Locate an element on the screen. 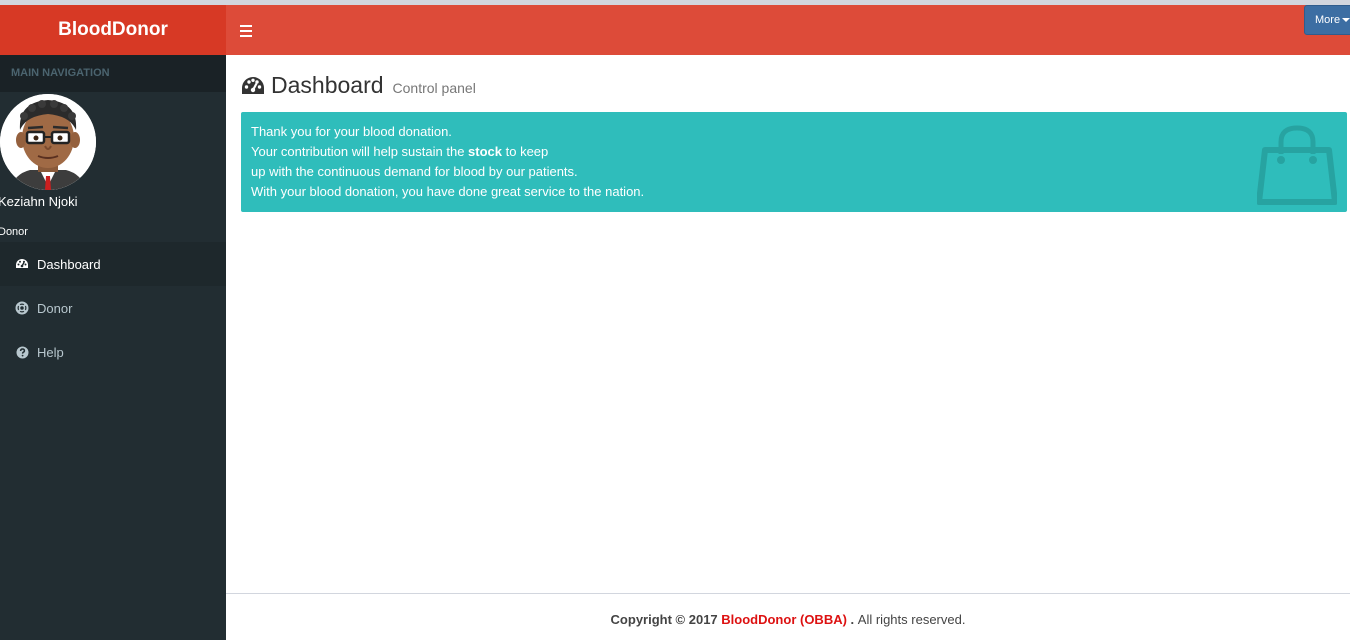 This screenshot has width=1350, height=640. sidebar-item-donor: Donor is located at coordinates (113, 308).